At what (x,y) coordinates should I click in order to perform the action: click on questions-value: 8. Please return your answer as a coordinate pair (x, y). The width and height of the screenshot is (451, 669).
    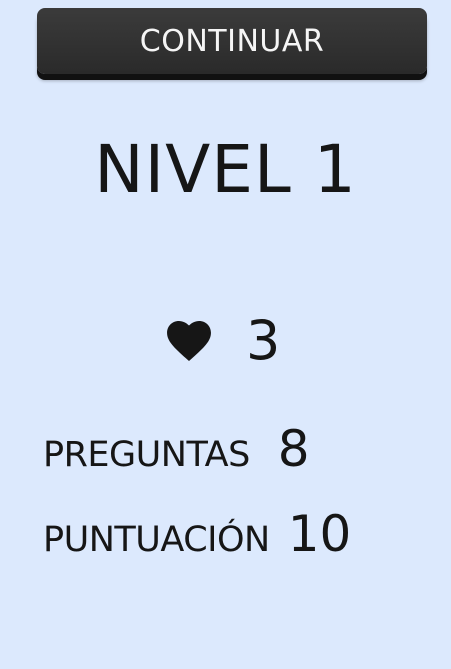
    Looking at the image, I should click on (293, 449).